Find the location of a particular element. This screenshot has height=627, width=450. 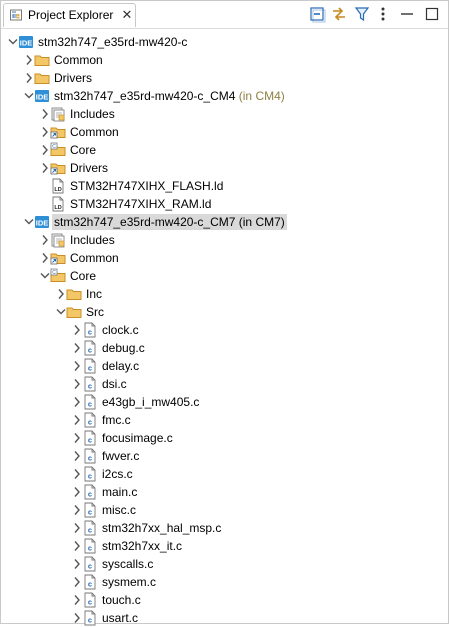

tree-item-label: Common is located at coordinates (78, 60).